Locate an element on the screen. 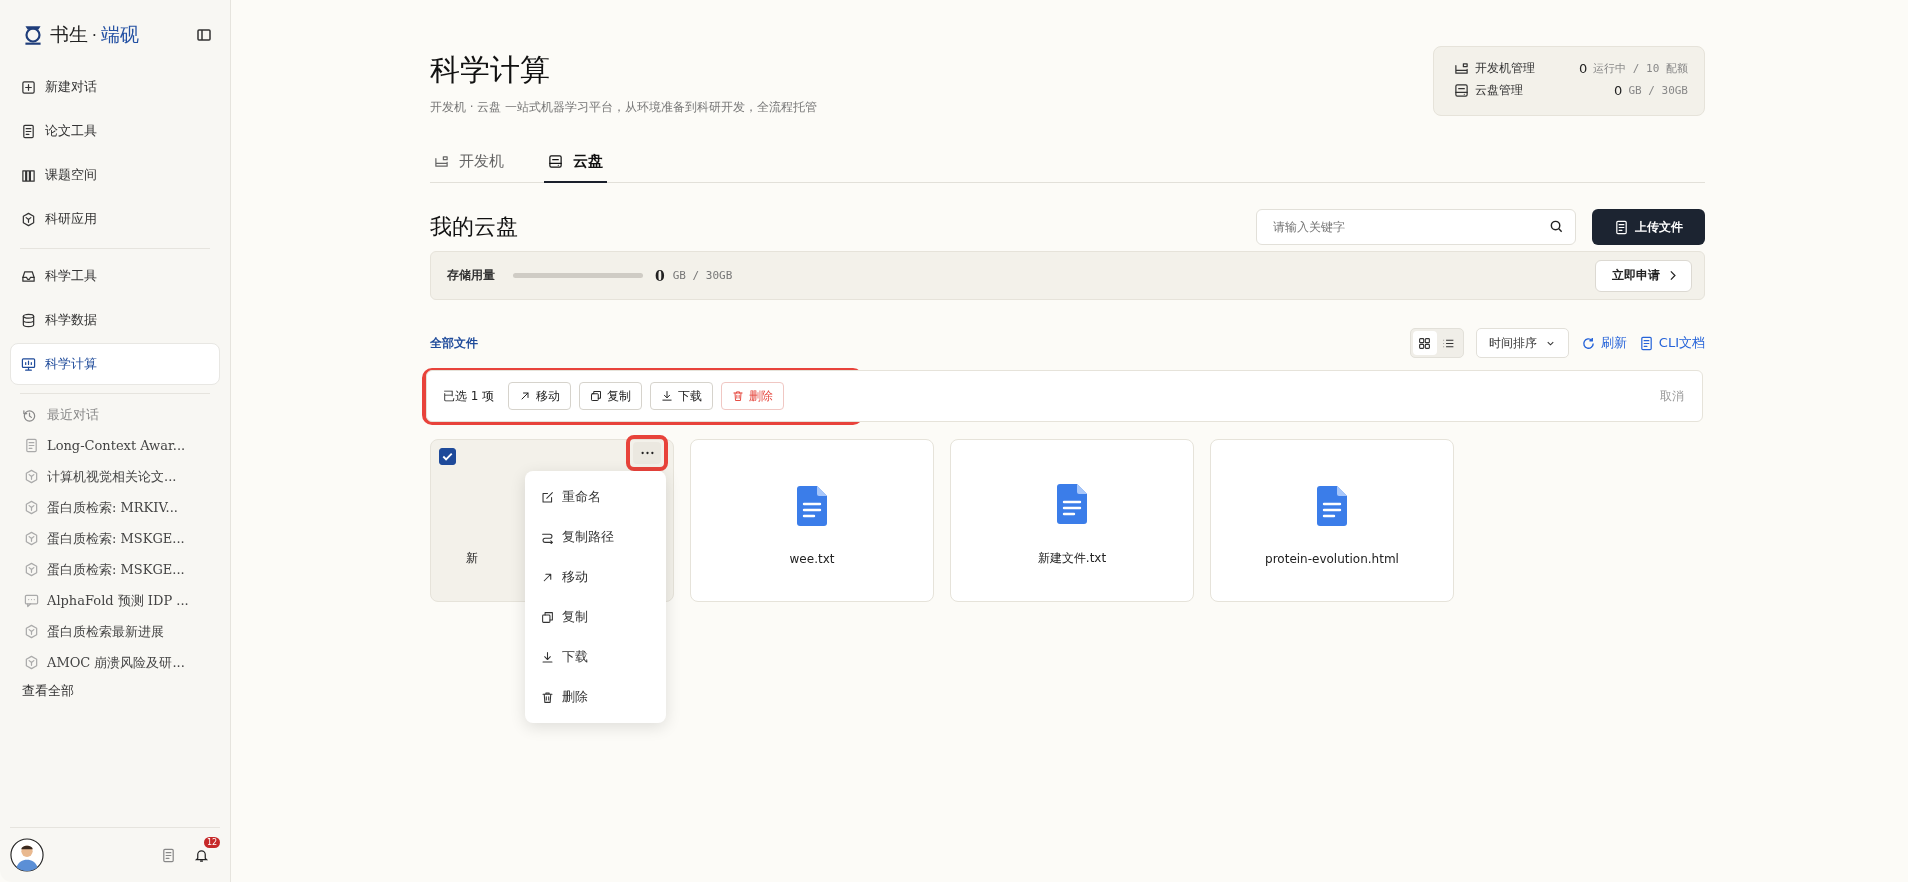 This screenshot has height=882, width=1908. summary-unit: 运行中 / 10 配额 is located at coordinates (1640, 68).